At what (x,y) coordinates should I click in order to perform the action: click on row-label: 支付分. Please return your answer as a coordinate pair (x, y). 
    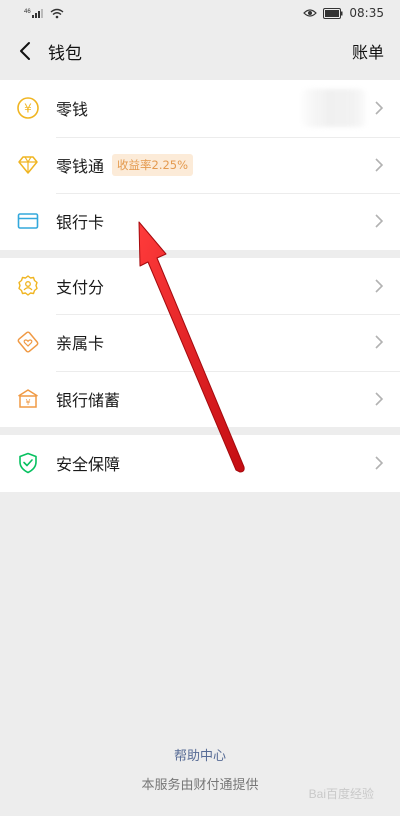
    Looking at the image, I should click on (80, 287).